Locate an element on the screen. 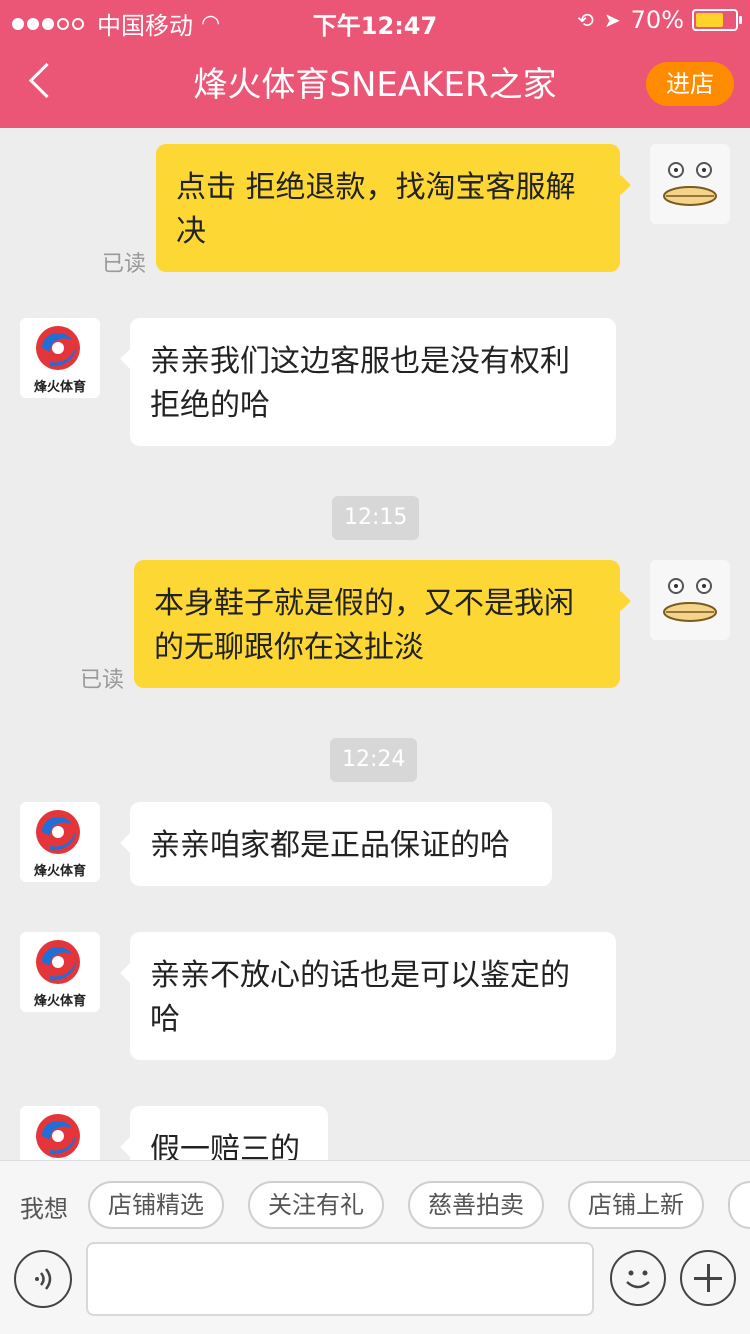  message-bubble: 亲亲咱家都是正品保证的哈 is located at coordinates (341, 844).